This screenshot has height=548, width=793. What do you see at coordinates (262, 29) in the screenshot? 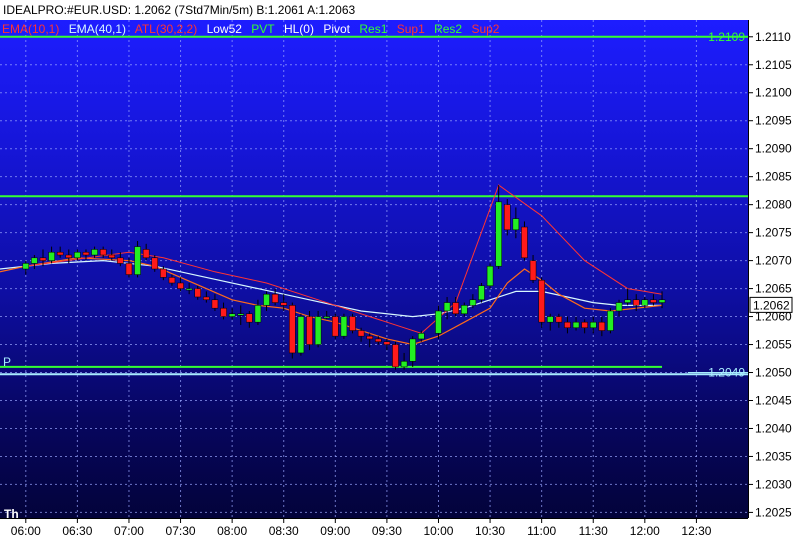
I see `legend-pvt: PVT` at bounding box center [262, 29].